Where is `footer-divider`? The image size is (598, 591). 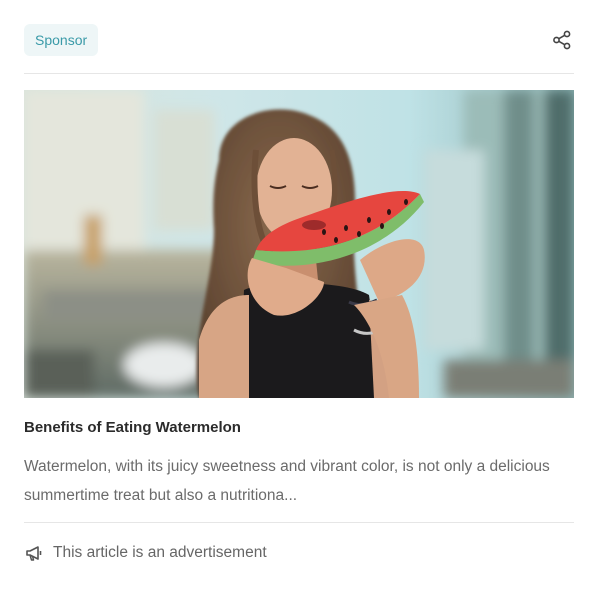 footer-divider is located at coordinates (299, 522).